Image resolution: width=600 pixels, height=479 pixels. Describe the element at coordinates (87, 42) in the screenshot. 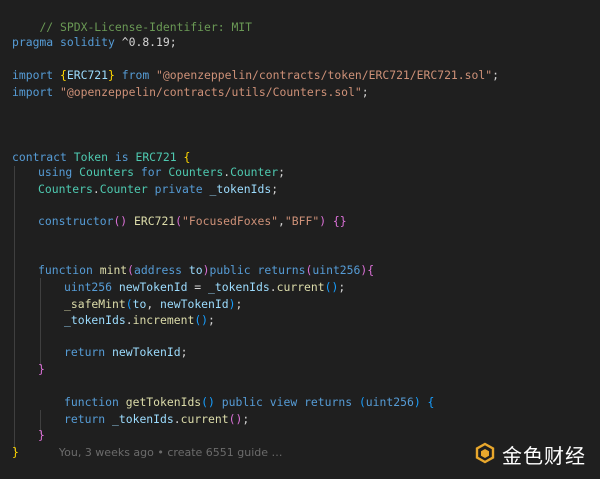

I see `keyword: solidity` at that location.